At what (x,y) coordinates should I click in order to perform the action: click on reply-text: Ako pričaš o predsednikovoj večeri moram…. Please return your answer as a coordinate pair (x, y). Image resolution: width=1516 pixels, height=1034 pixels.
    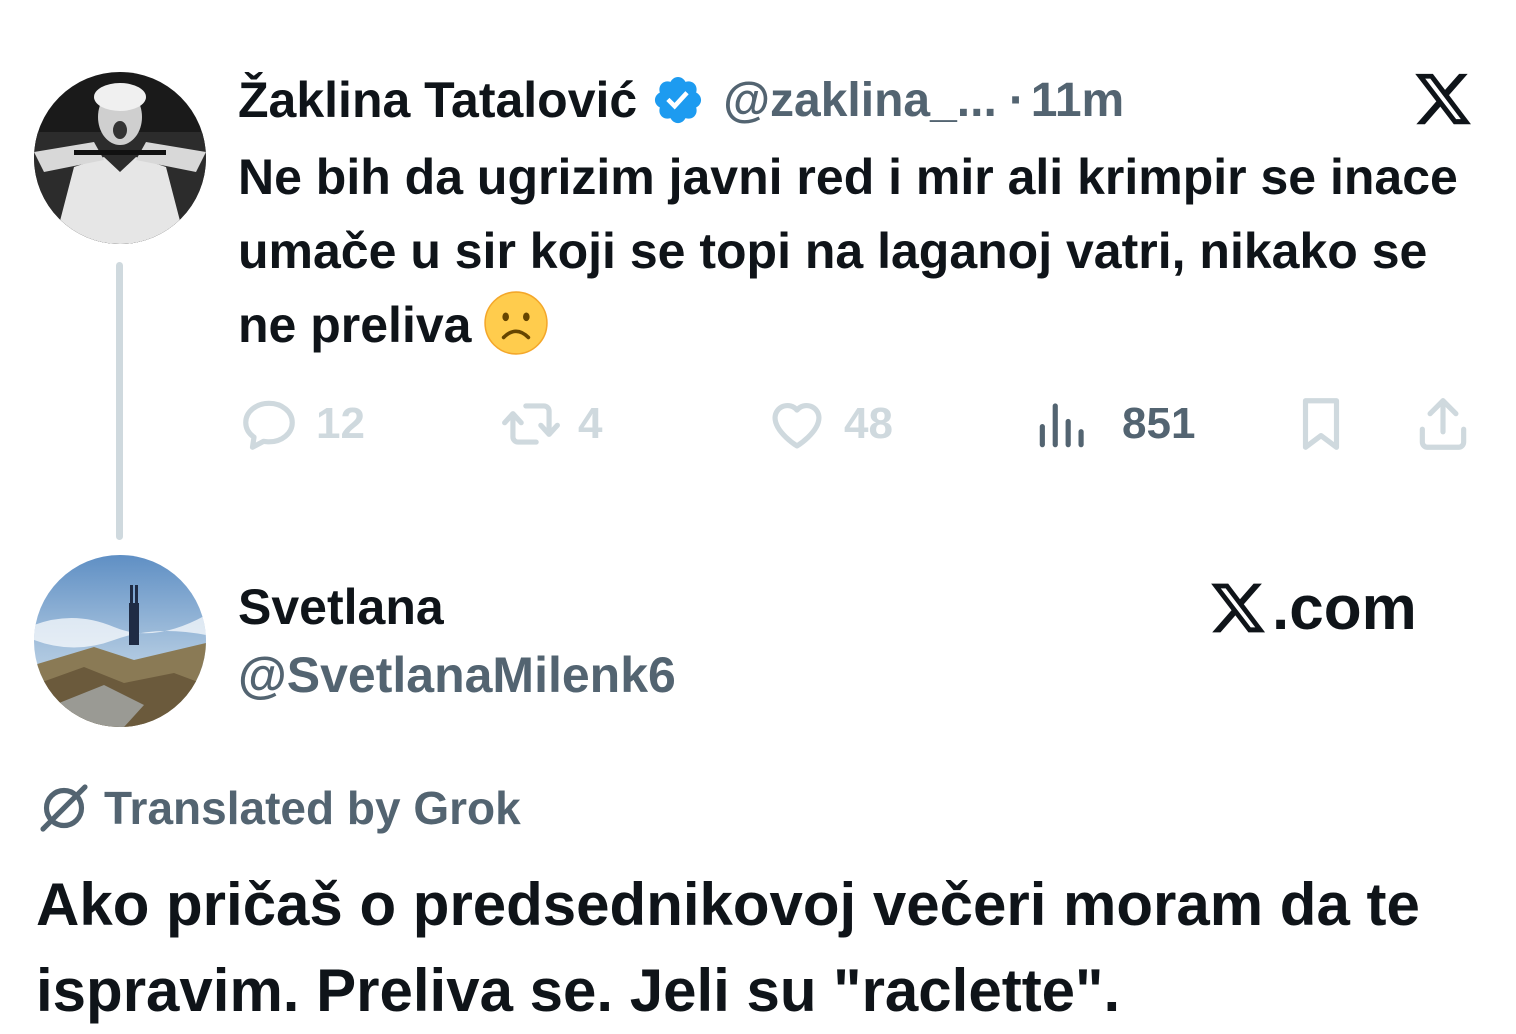
    Looking at the image, I should click on (728, 947).